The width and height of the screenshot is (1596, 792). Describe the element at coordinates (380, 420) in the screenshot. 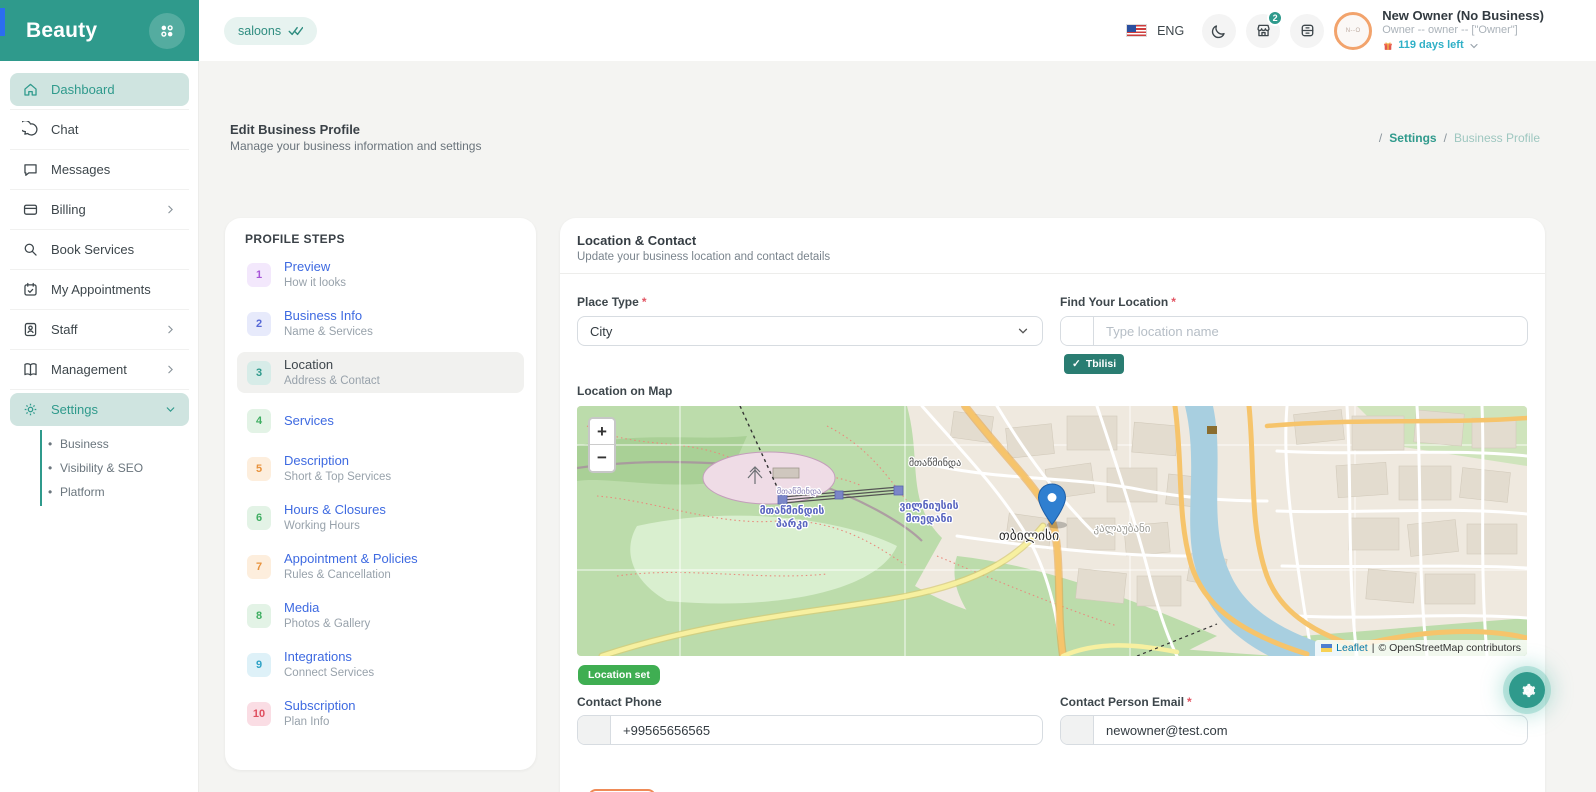

I see `step-services: 4 Services` at that location.